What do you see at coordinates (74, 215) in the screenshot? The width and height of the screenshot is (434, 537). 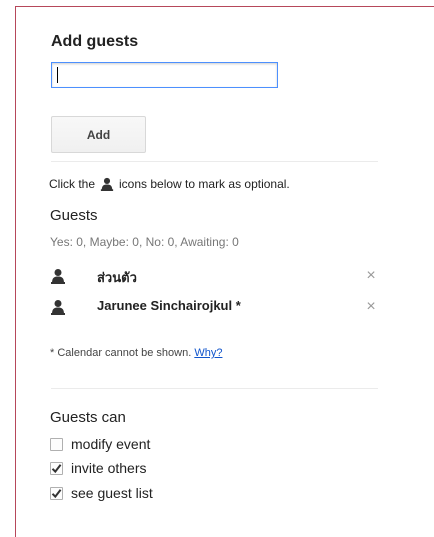 I see `guests-heading: Guests` at bounding box center [74, 215].